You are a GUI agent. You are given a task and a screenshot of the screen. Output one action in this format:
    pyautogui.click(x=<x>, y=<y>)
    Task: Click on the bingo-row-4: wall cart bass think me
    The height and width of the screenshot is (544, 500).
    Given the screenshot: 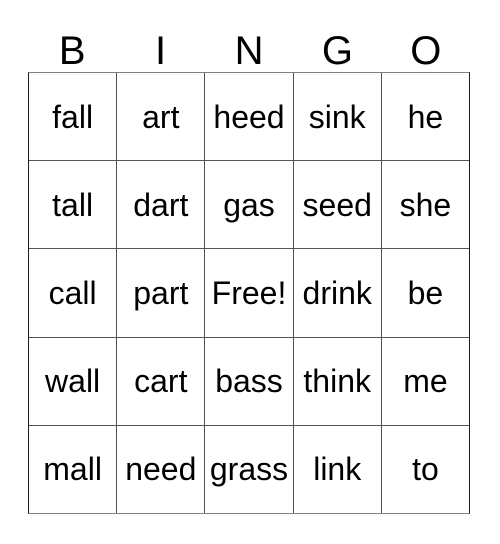 What is the action you would take?
    pyautogui.click(x=249, y=381)
    